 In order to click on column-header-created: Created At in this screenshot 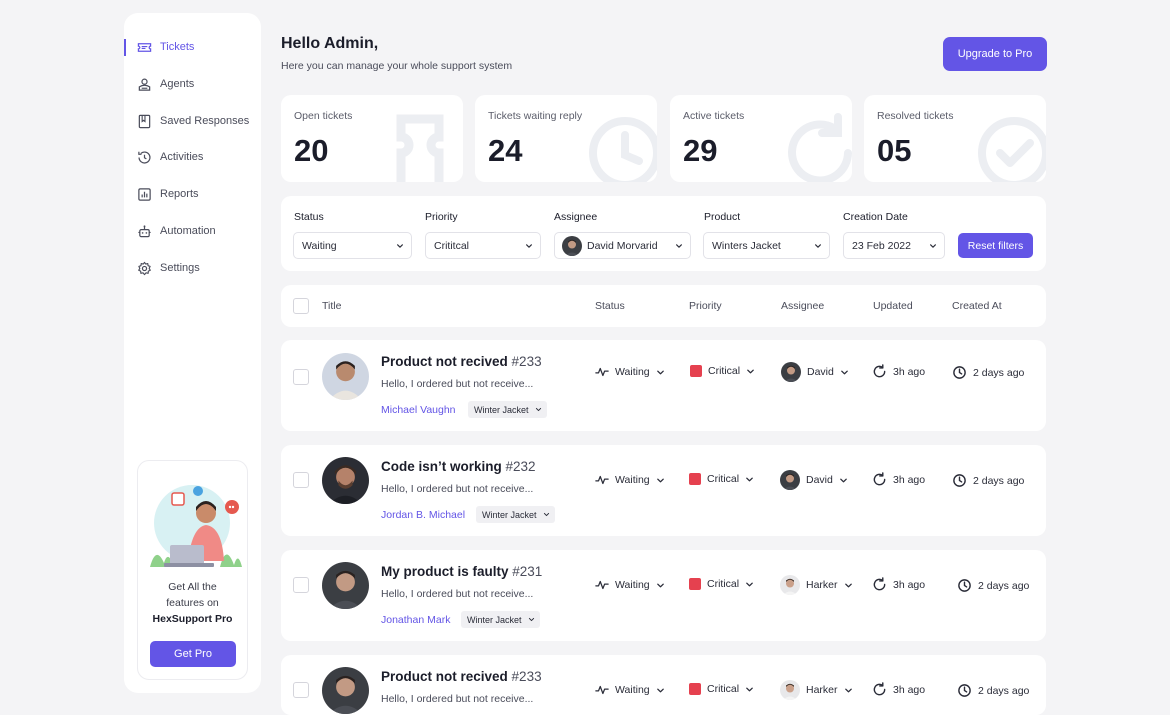, I will do `click(977, 306)`.